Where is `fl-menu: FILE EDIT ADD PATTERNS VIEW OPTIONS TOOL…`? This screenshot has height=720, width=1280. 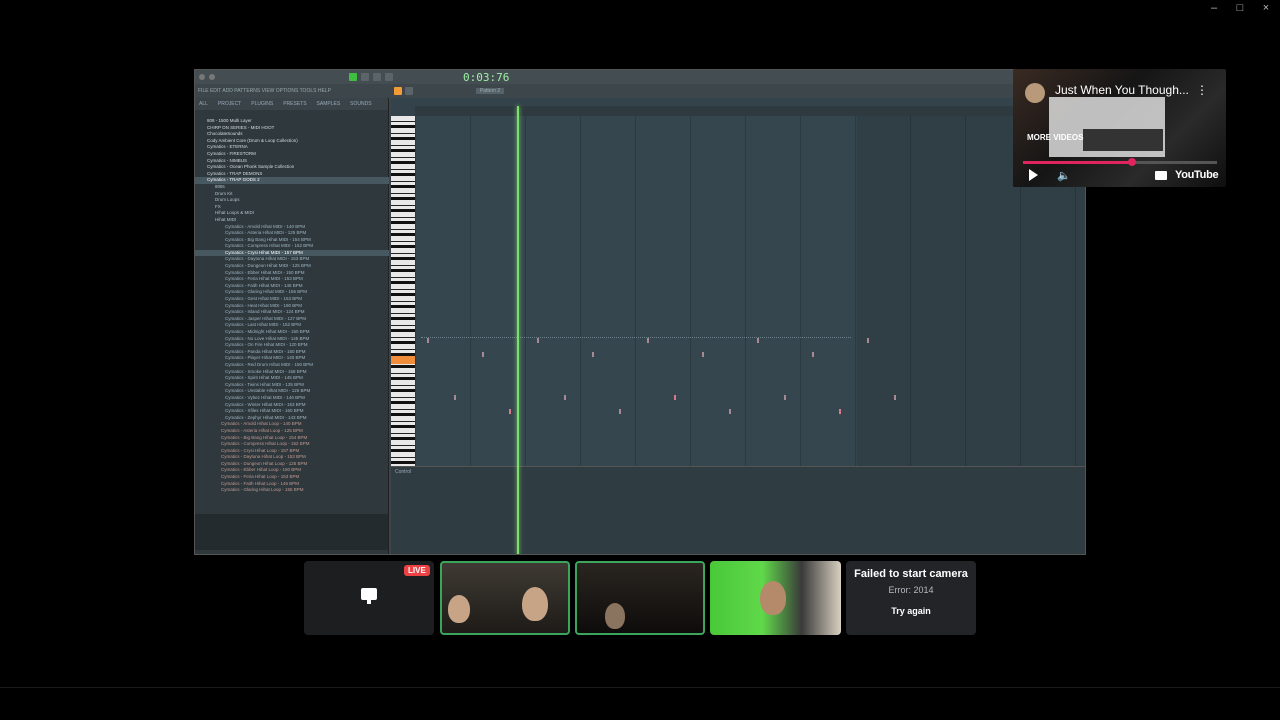 fl-menu: FILE EDIT ADD PATTERNS VIEW OPTIONS TOOL… is located at coordinates (264, 91).